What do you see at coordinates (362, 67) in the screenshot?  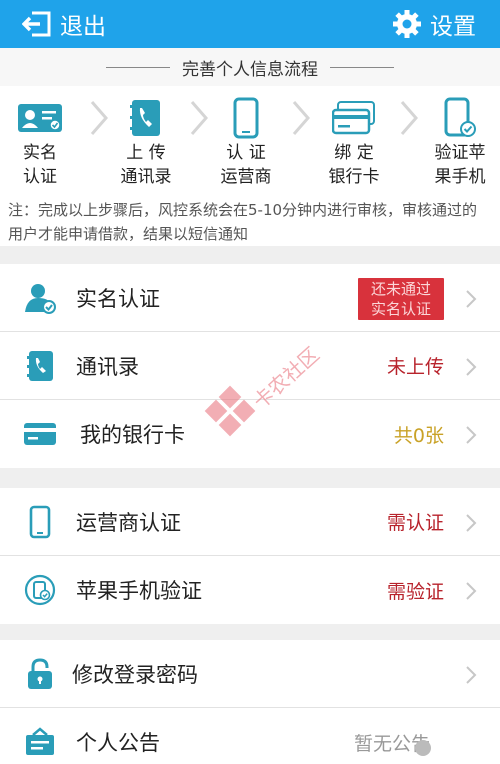 I see `title-divider-right` at bounding box center [362, 67].